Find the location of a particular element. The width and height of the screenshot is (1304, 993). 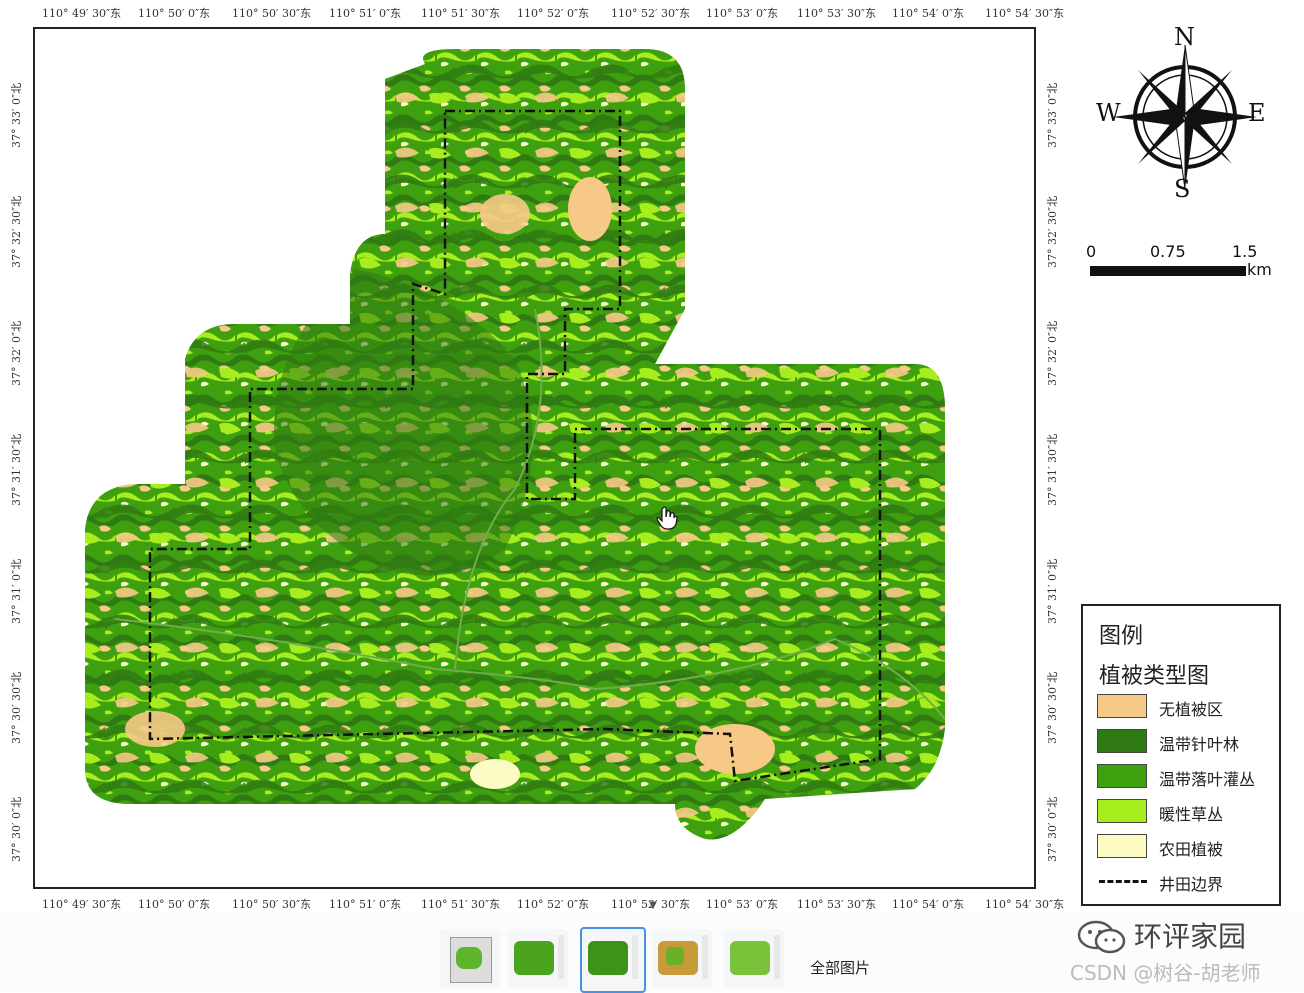

scale-label-max: 1.5 is located at coordinates (1245, 251).